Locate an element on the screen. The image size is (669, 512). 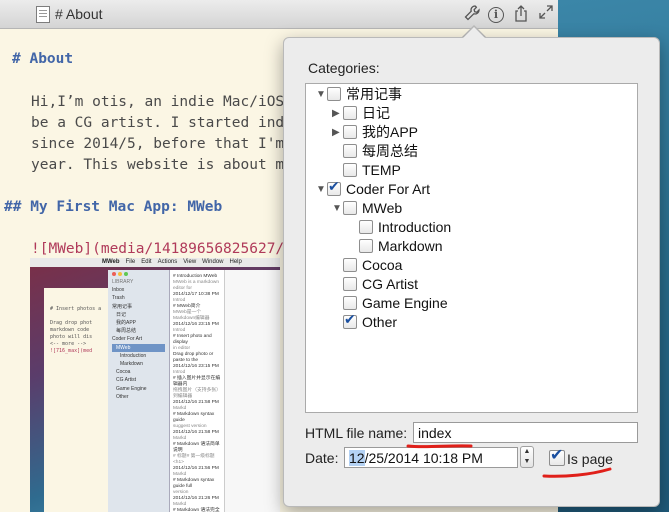
is-page-label: Is page is located at coordinates (590, 459).